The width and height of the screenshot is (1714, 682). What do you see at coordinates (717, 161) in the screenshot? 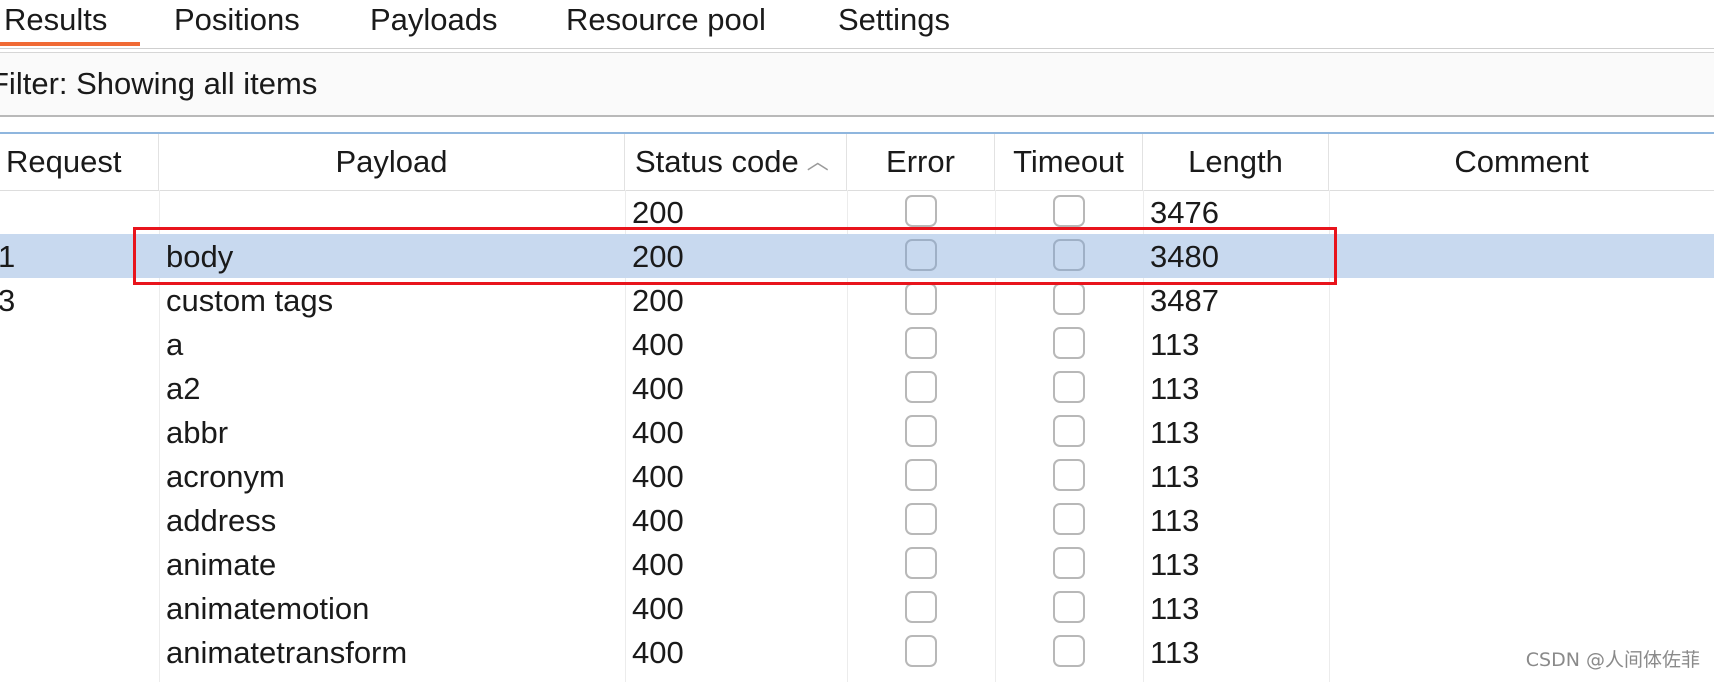
I see `column-header-label: Status code` at bounding box center [717, 161].